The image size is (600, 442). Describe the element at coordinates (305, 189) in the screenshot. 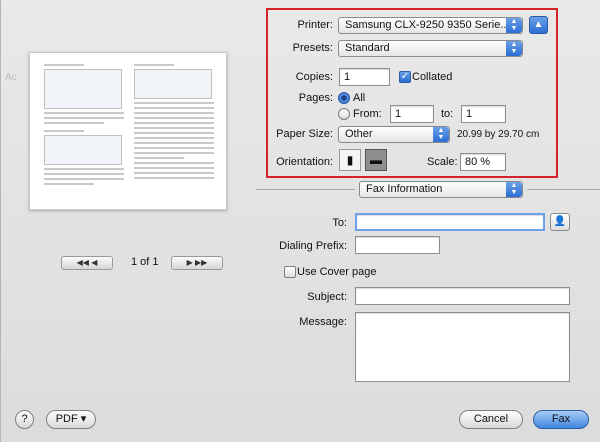

I see `section-divider-left` at that location.